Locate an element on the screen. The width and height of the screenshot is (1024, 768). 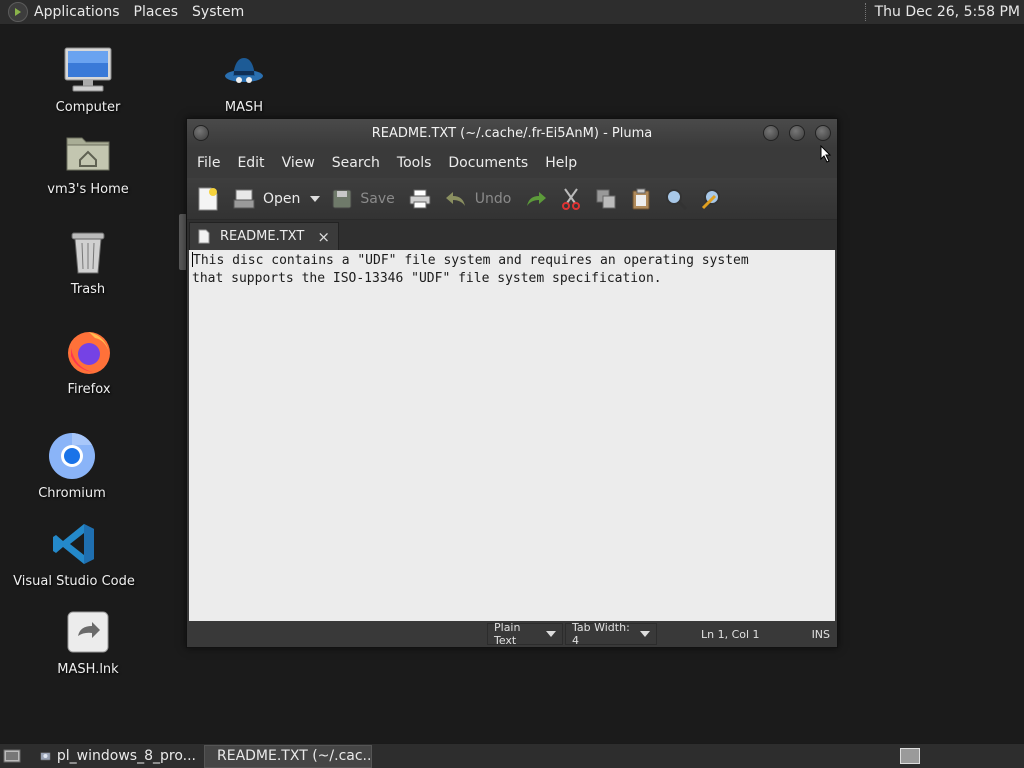
save-button: Save is located at coordinates (363, 199).